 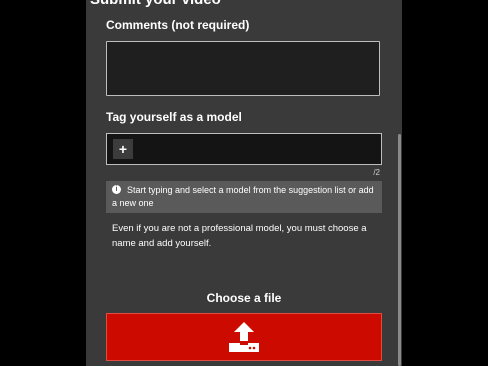 What do you see at coordinates (123, 149) in the screenshot?
I see `add-model-button: +` at bounding box center [123, 149].